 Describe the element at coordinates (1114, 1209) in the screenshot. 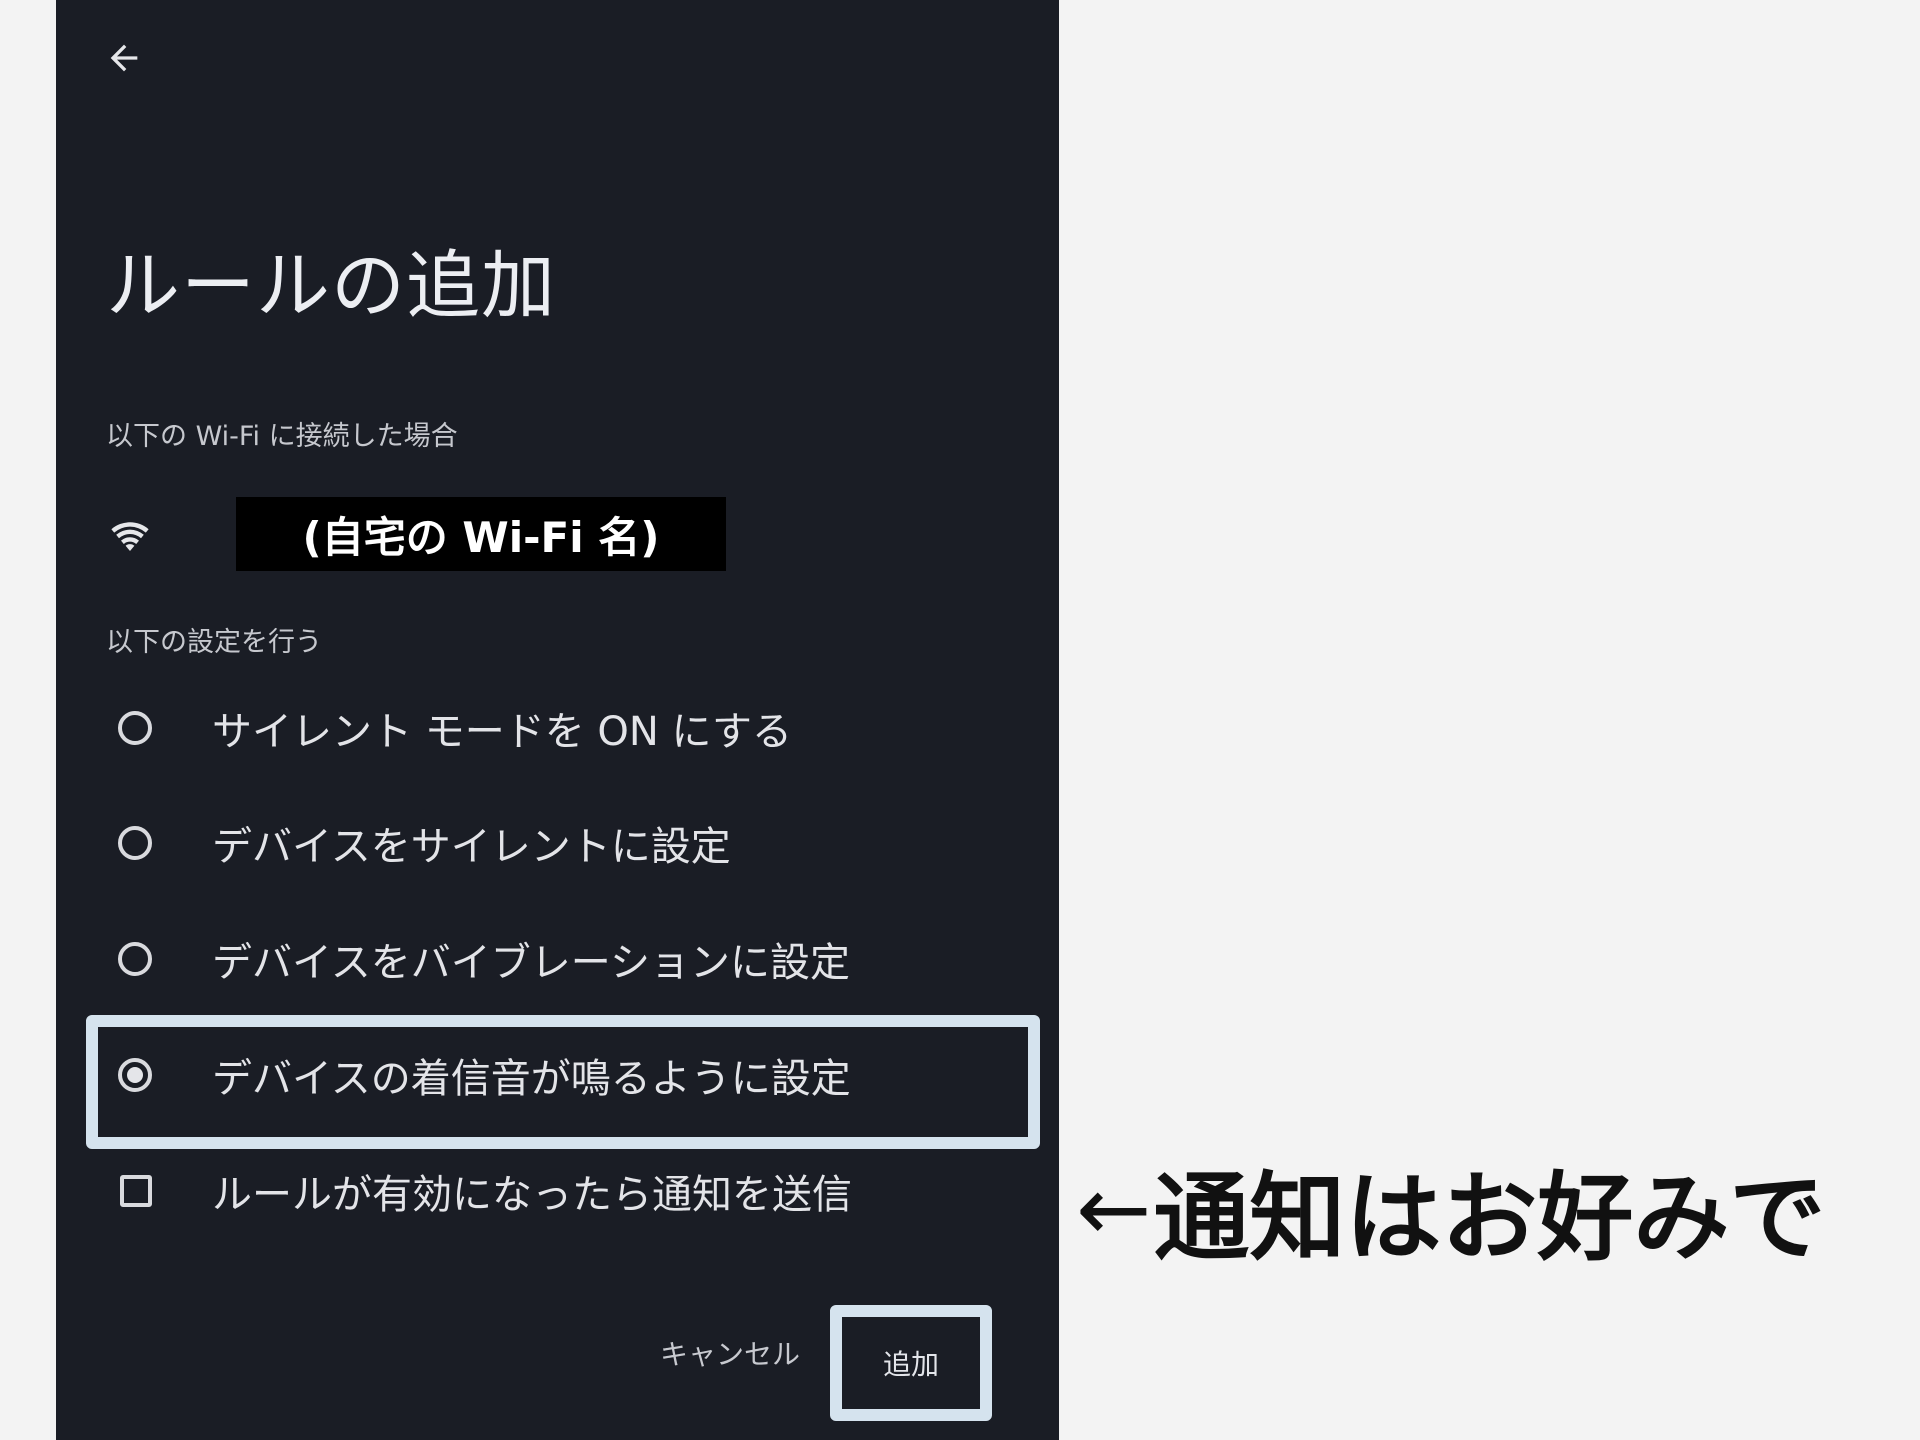

I see `annotation-arrow: ←` at that location.